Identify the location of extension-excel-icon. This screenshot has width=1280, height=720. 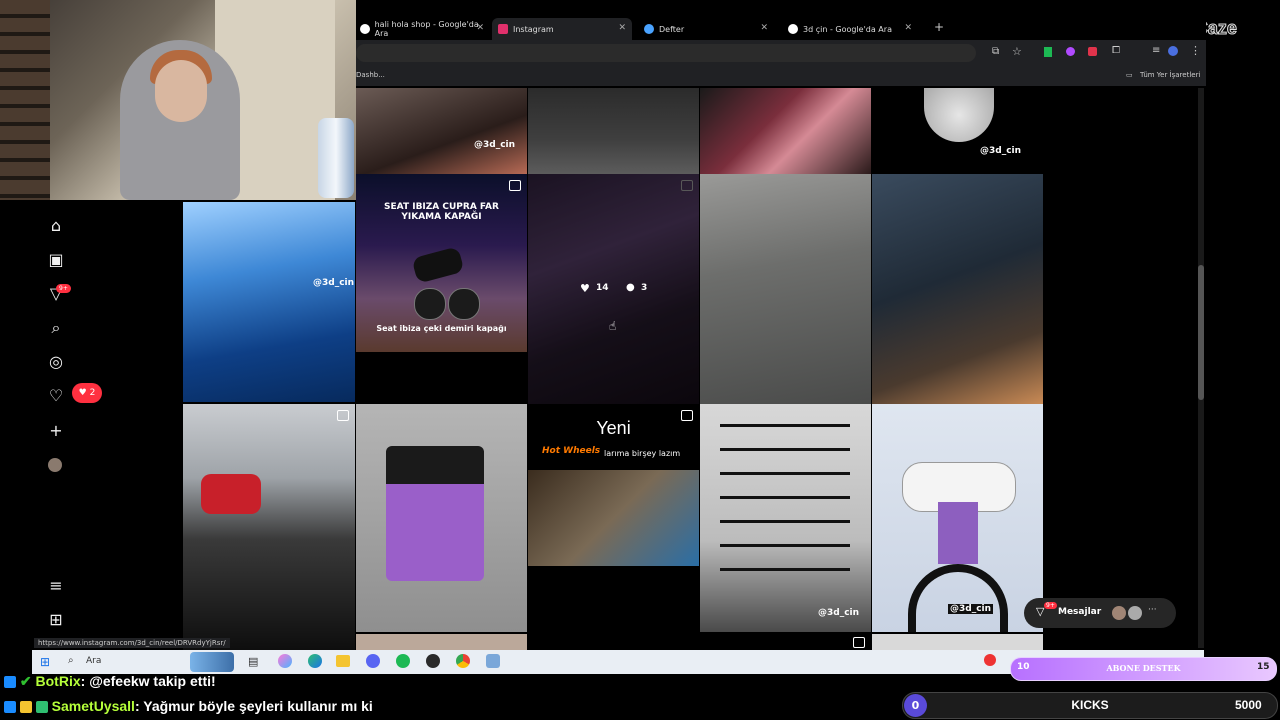
(1048, 52).